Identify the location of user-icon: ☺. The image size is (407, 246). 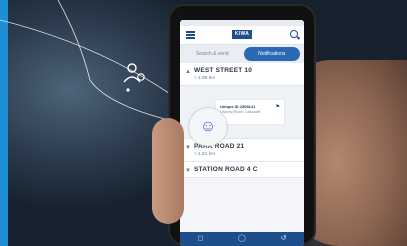
(208, 126).